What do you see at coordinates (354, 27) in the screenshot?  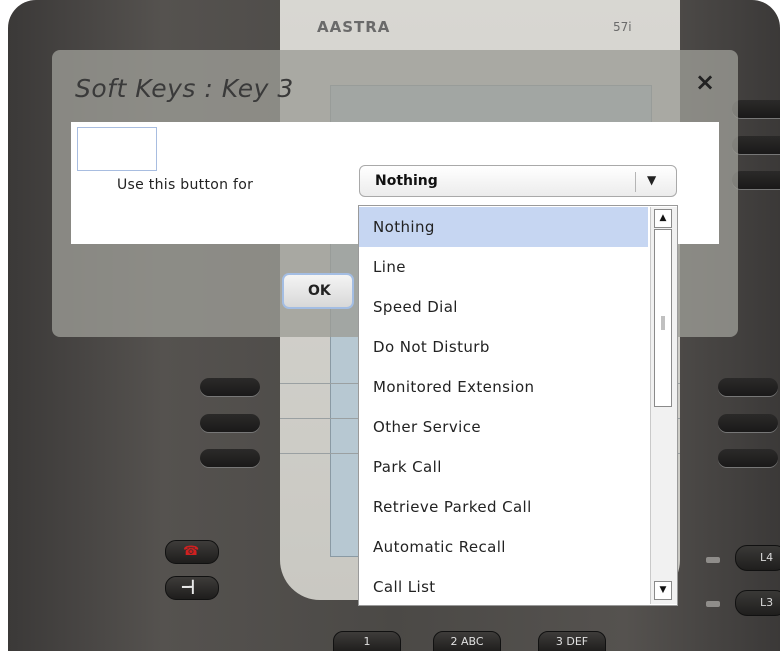 I see `phone-brand-logo: AASTRA` at bounding box center [354, 27].